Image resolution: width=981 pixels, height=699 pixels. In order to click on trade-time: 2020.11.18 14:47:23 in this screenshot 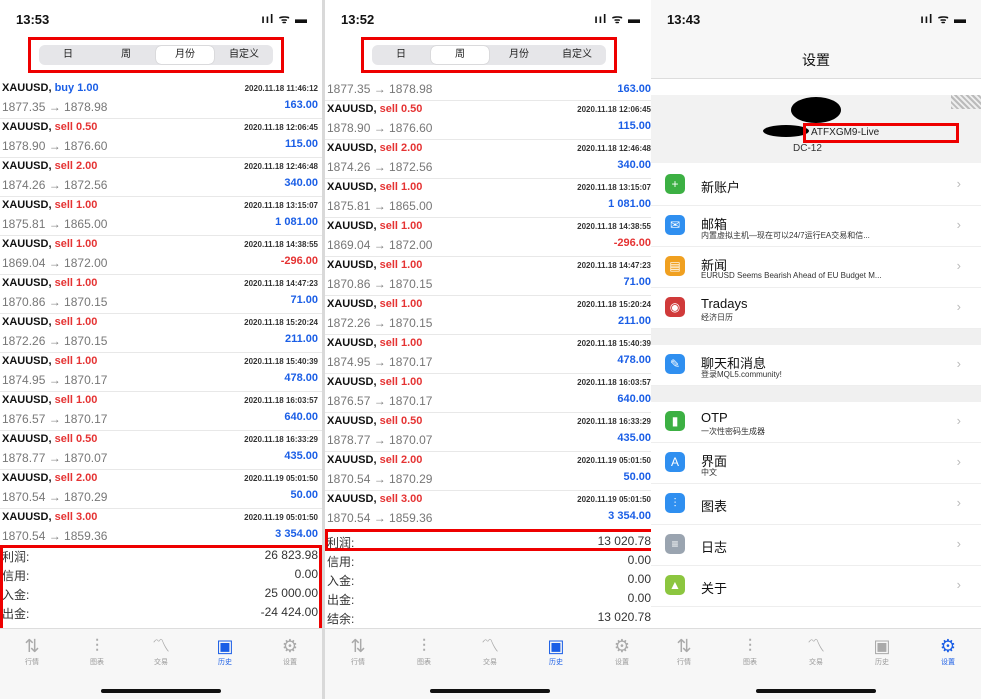, I will do `click(281, 283)`.